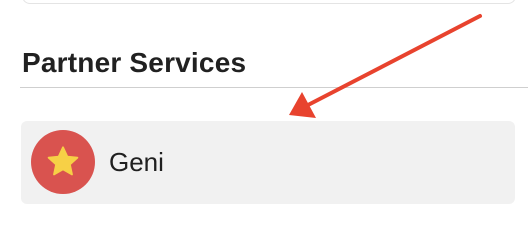 This screenshot has width=528, height=243. Describe the element at coordinates (136, 162) in the screenshot. I see `service-label: Geni` at that location.